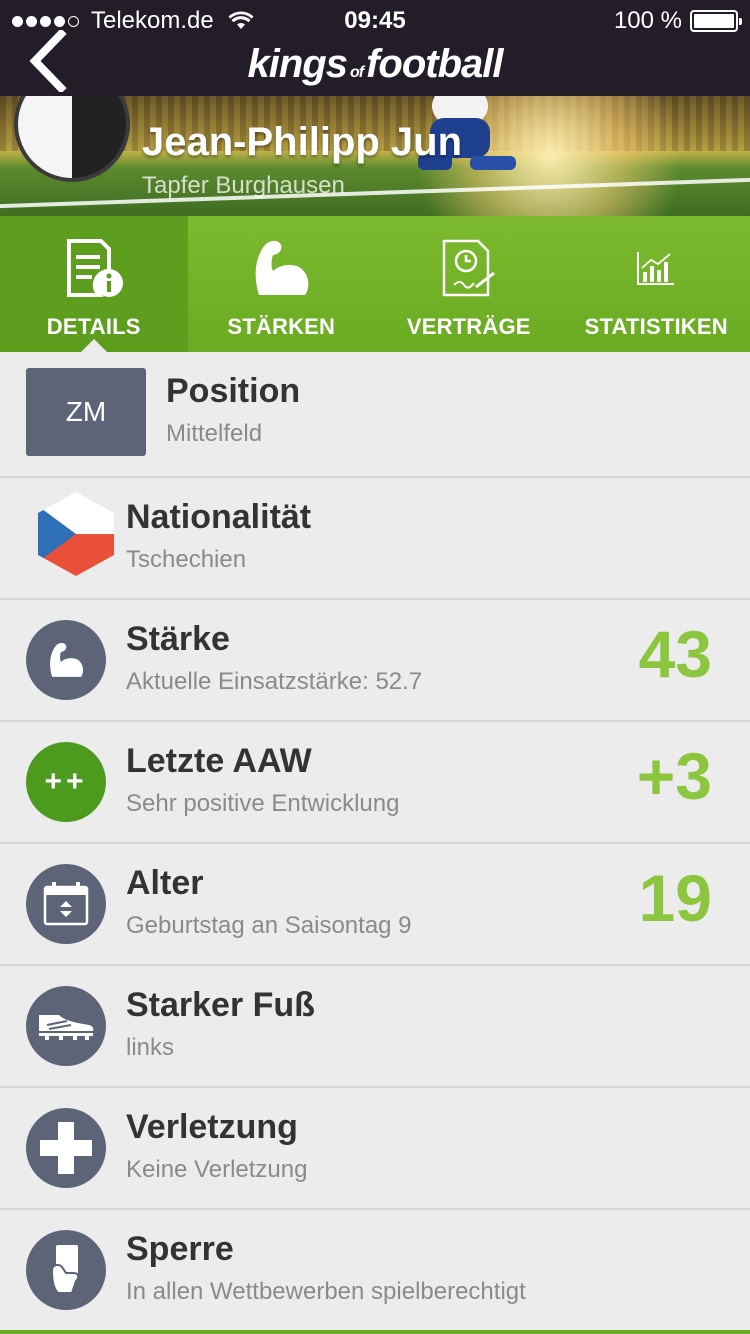  Describe the element at coordinates (281, 326) in the screenshot. I see `tab-staerken-label: STÄRKEN` at that location.